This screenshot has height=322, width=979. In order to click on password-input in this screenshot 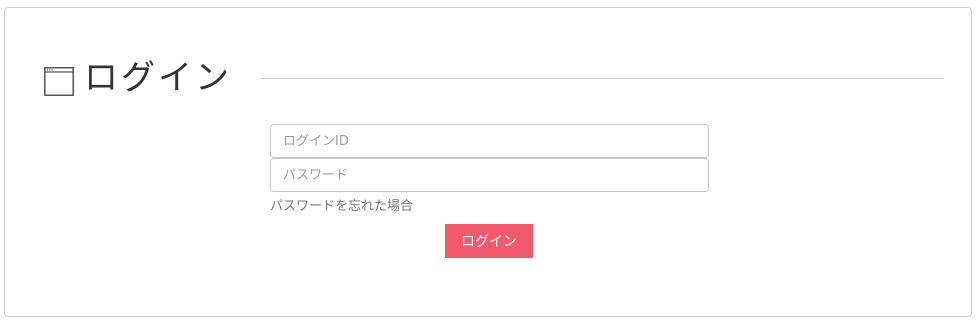, I will do `click(489, 175)`.